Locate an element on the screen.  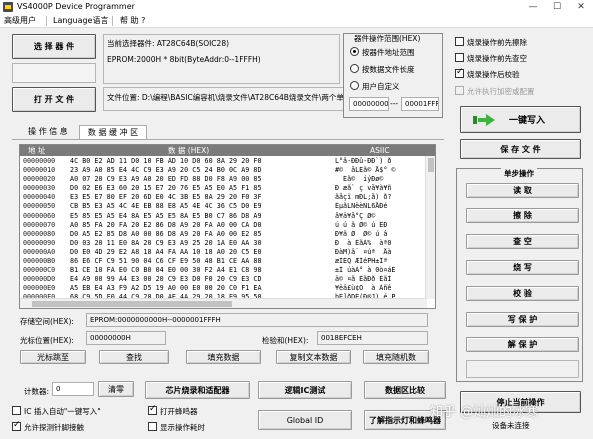
grid-cell-address: 000000C0 is located at coordinates (39, 270).